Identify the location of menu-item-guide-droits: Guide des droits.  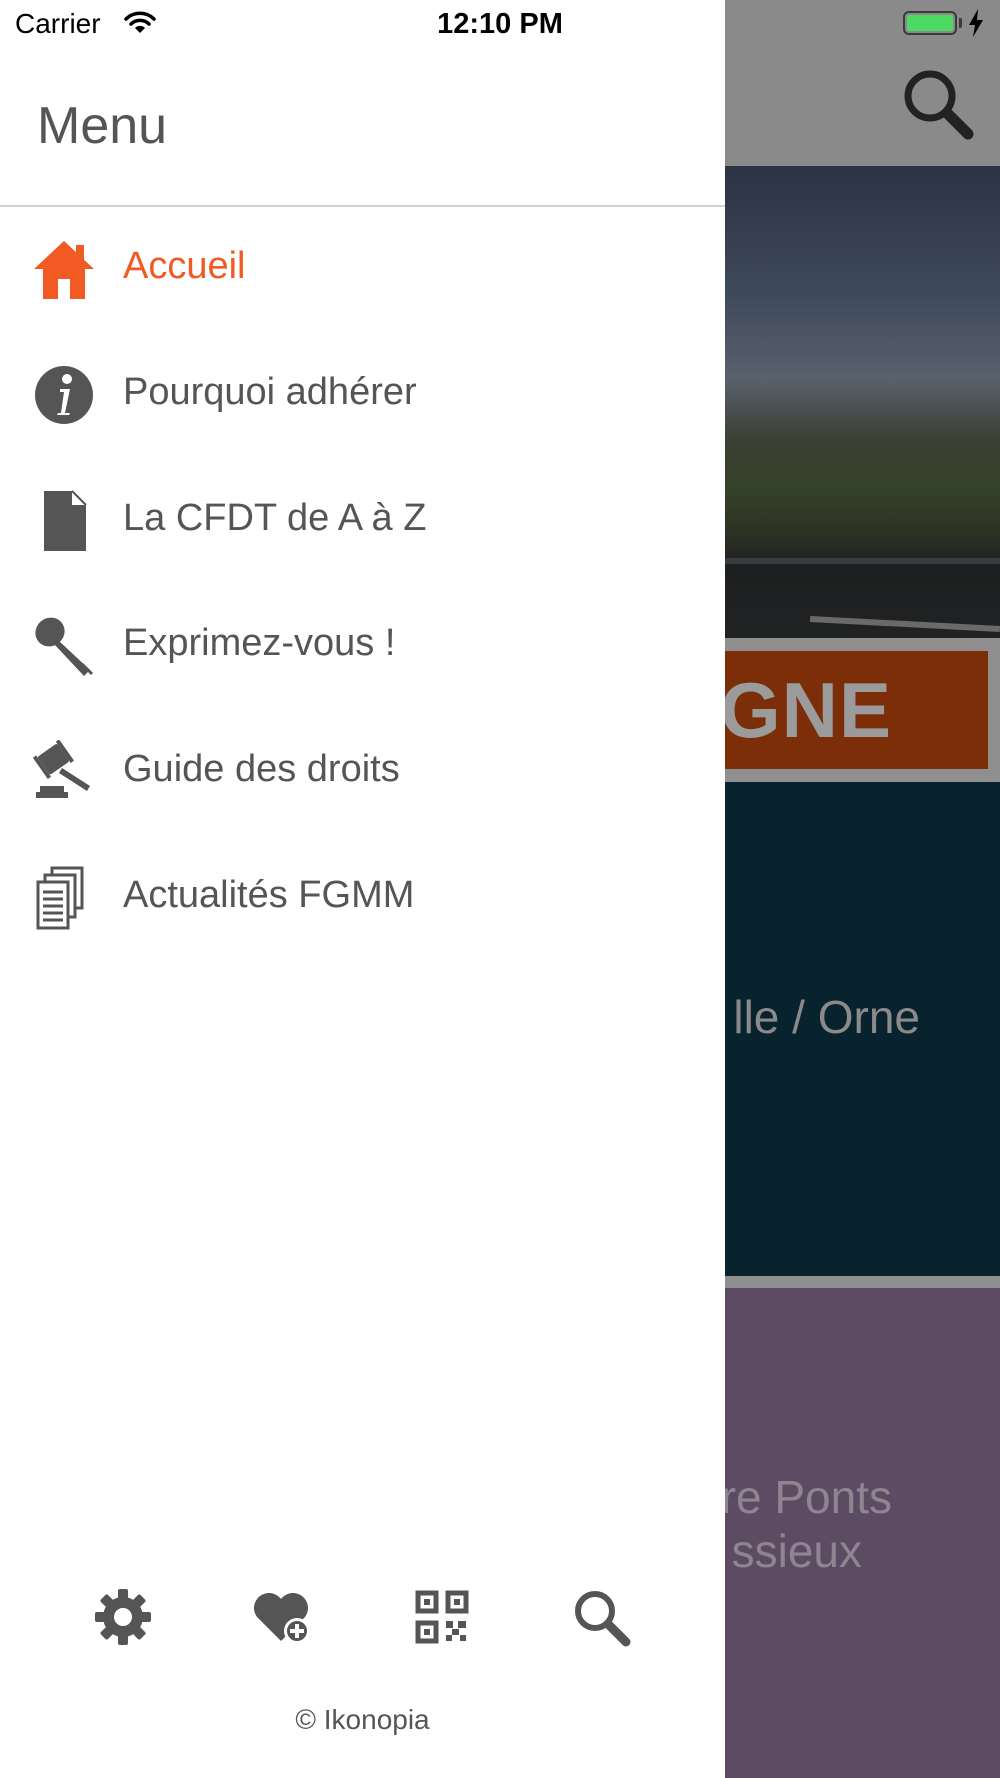
(362, 773).